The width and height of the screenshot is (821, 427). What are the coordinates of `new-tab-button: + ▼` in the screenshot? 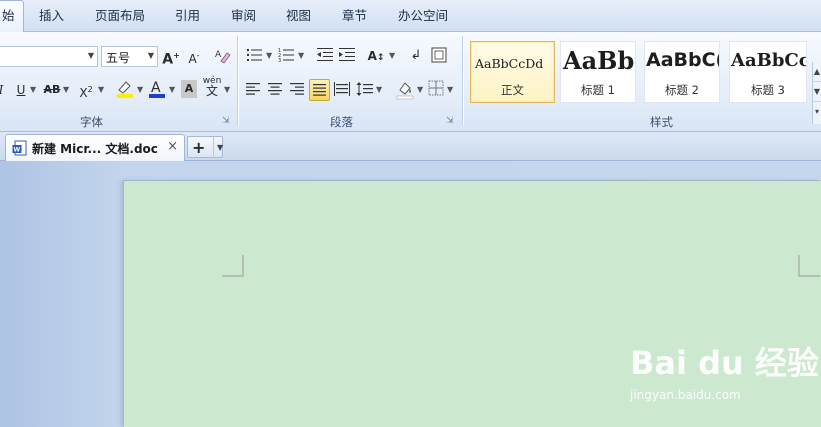 It's located at (205, 147).